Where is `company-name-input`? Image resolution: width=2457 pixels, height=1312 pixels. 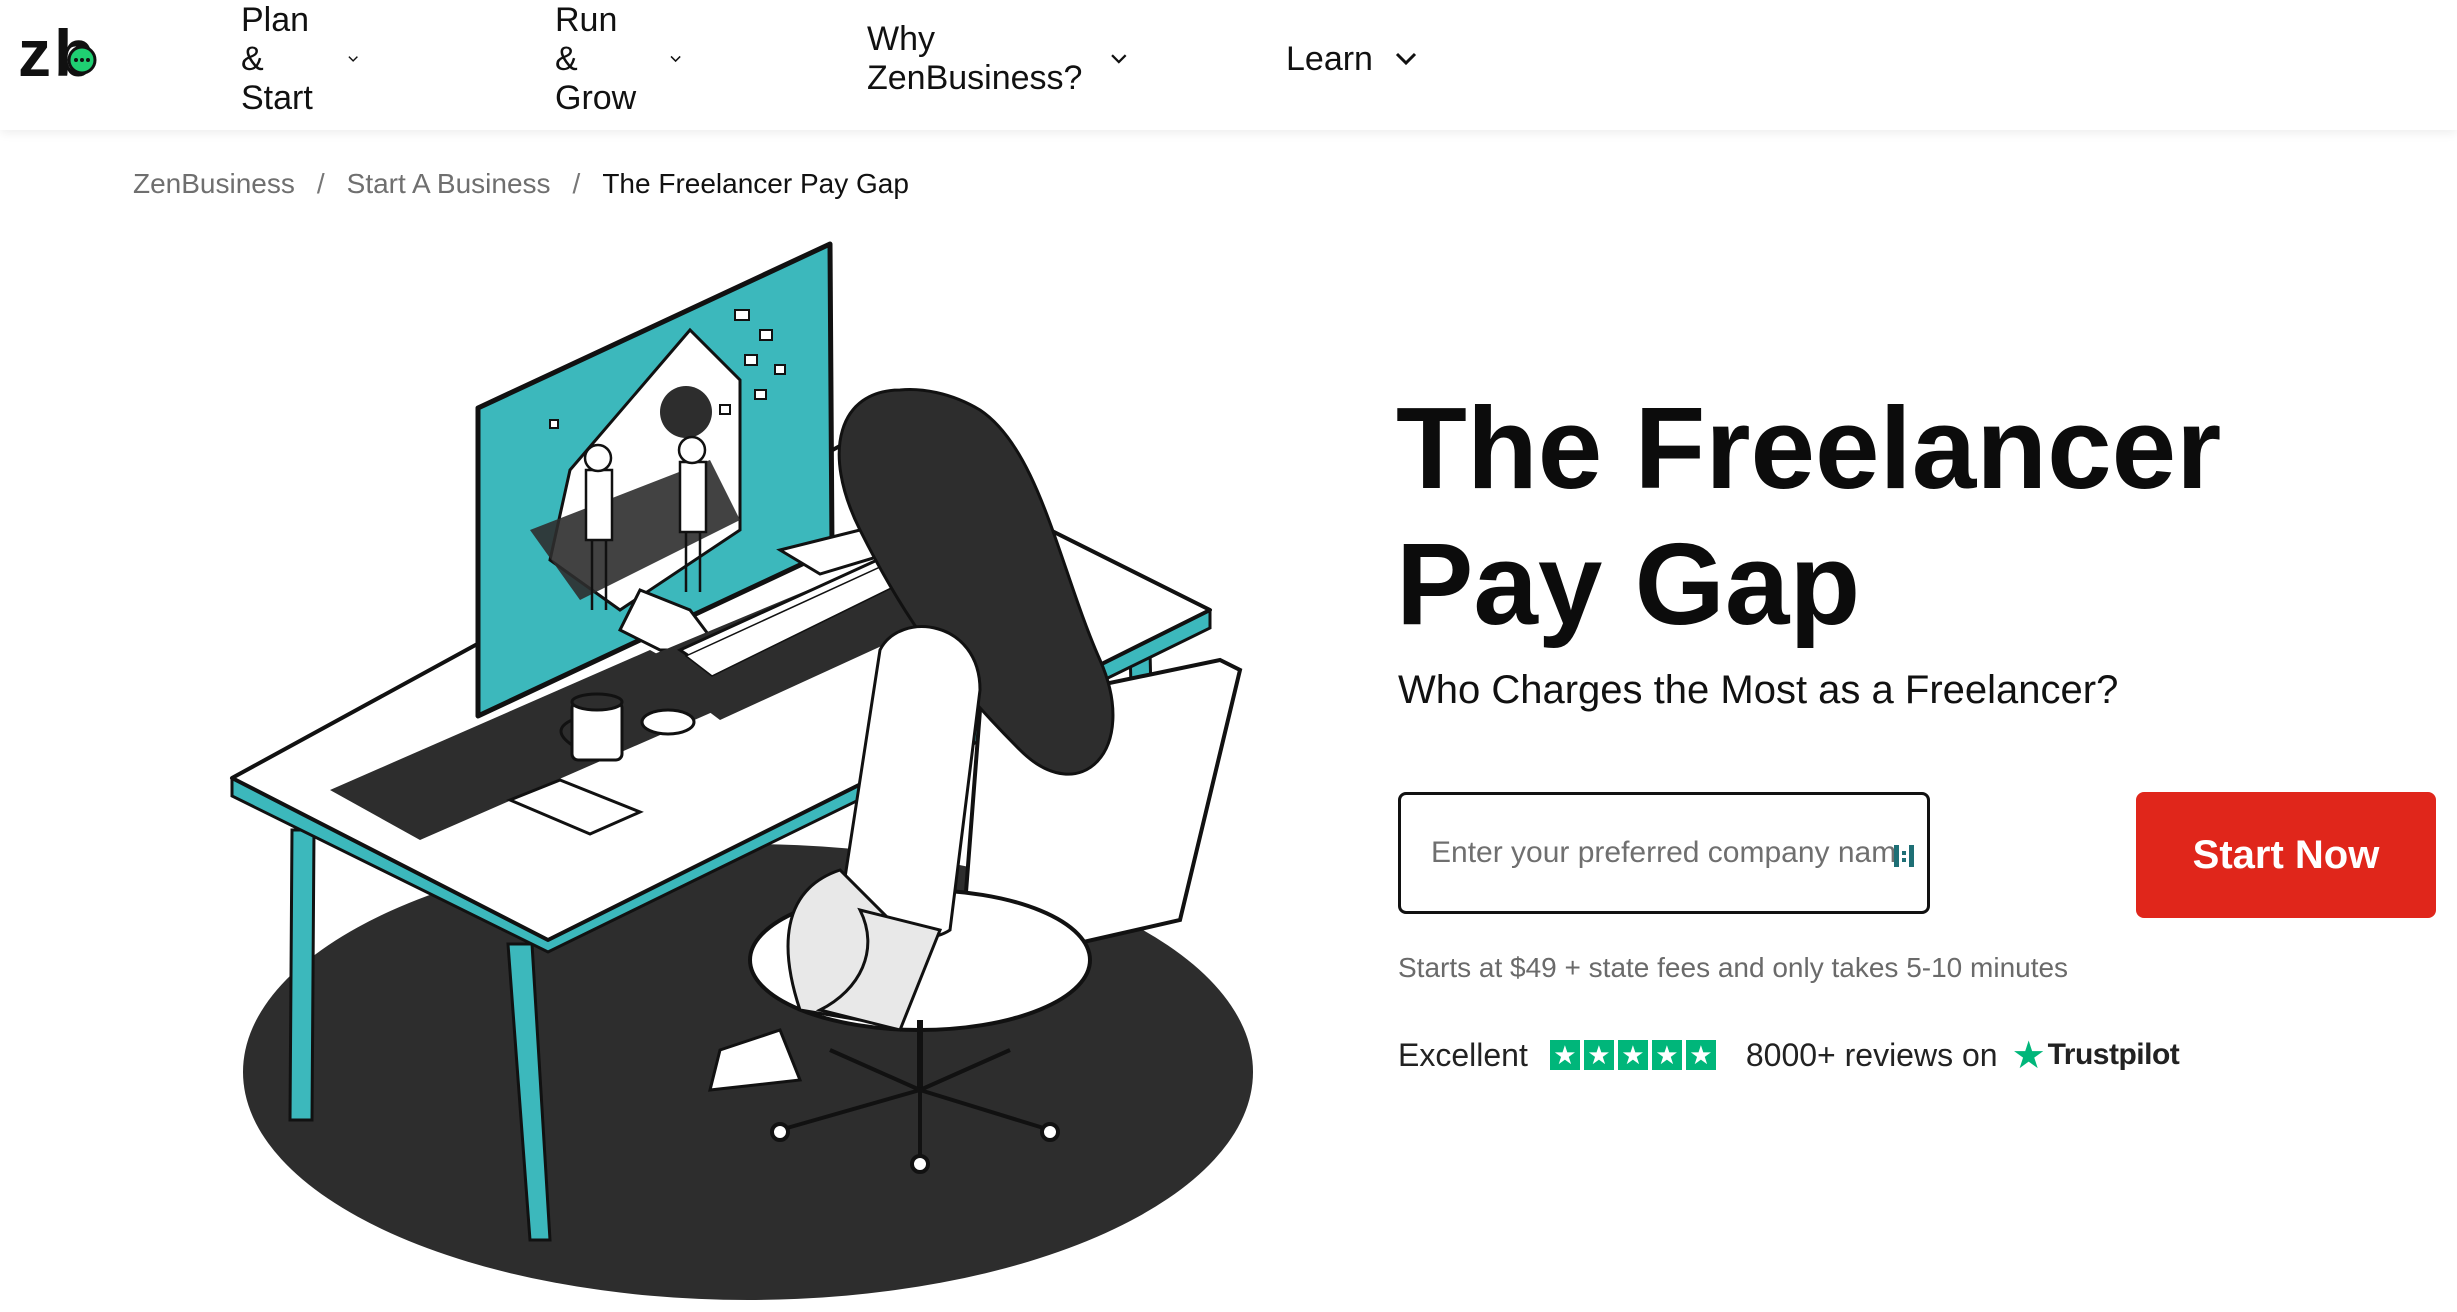 company-name-input is located at coordinates (1664, 853).